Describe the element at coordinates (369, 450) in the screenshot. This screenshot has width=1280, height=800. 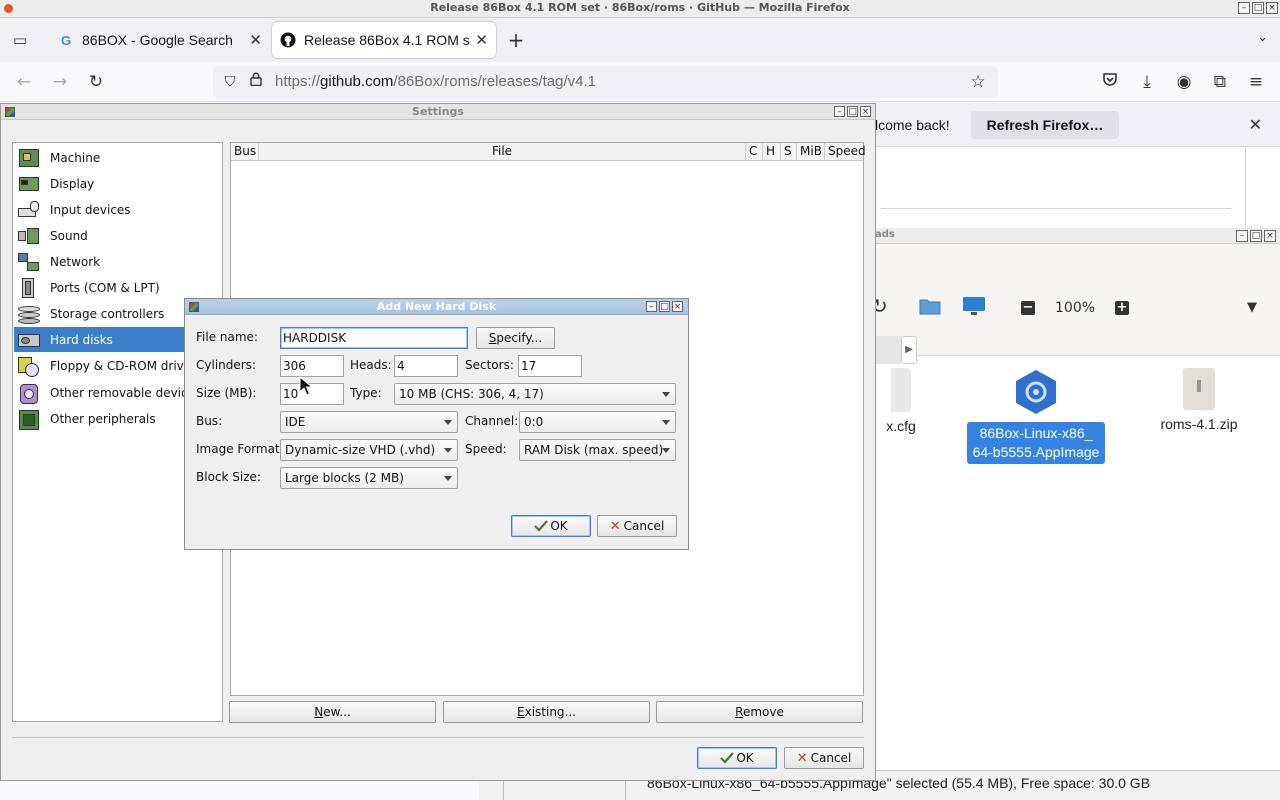
I see `image-format-select: Dynamic-size VHD (.vhd)` at that location.